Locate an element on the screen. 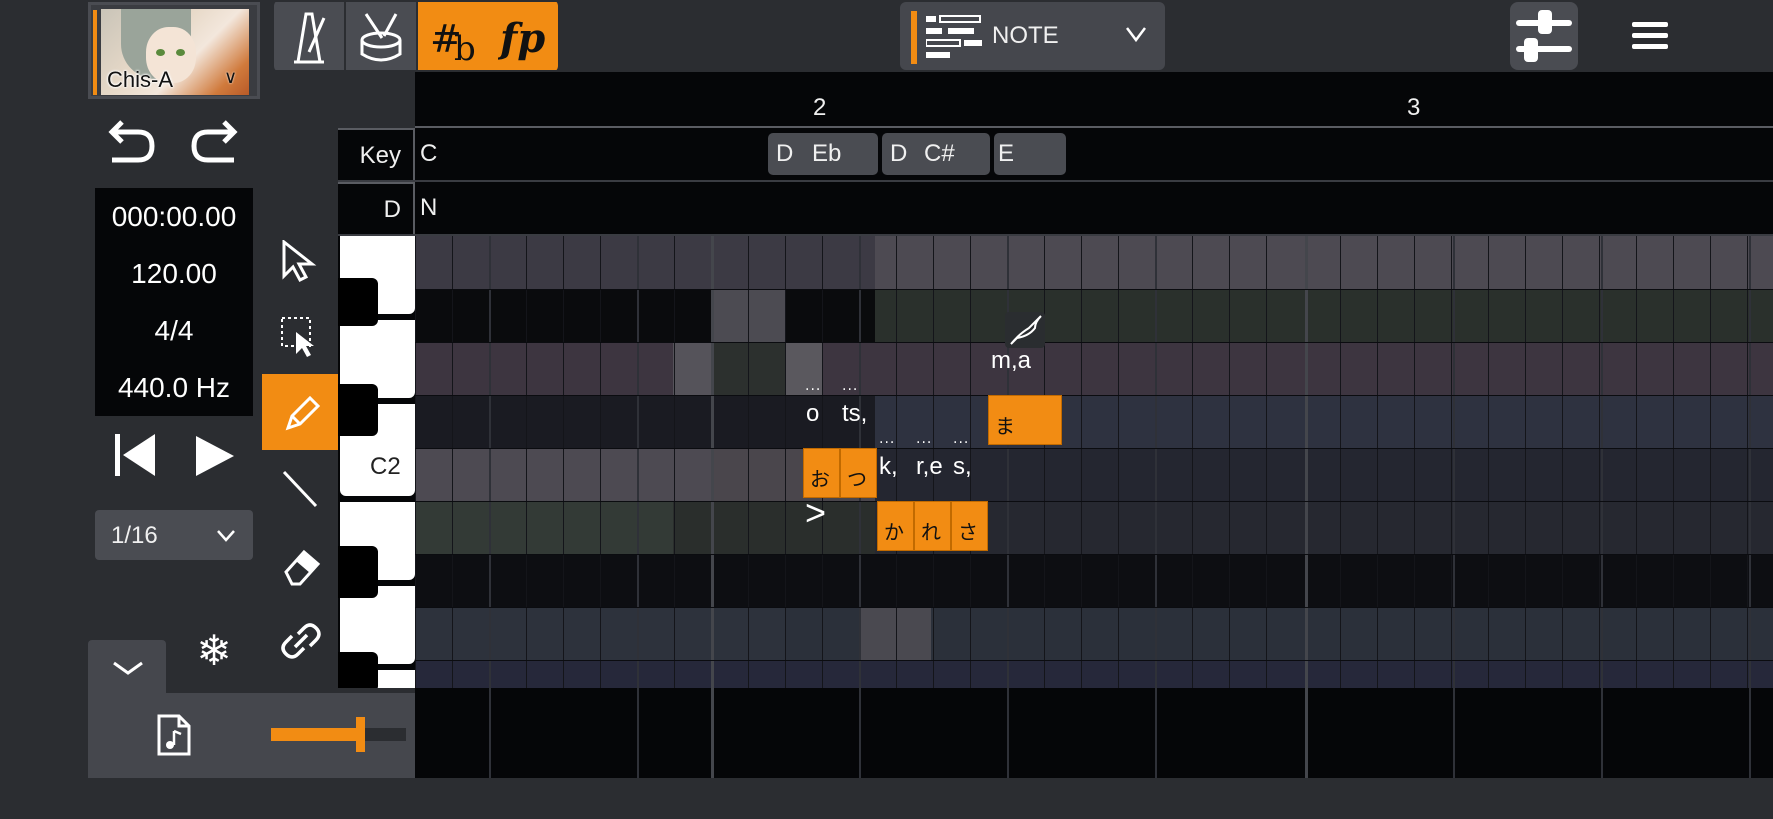  quantize-value: 1/16 is located at coordinates (134, 535).